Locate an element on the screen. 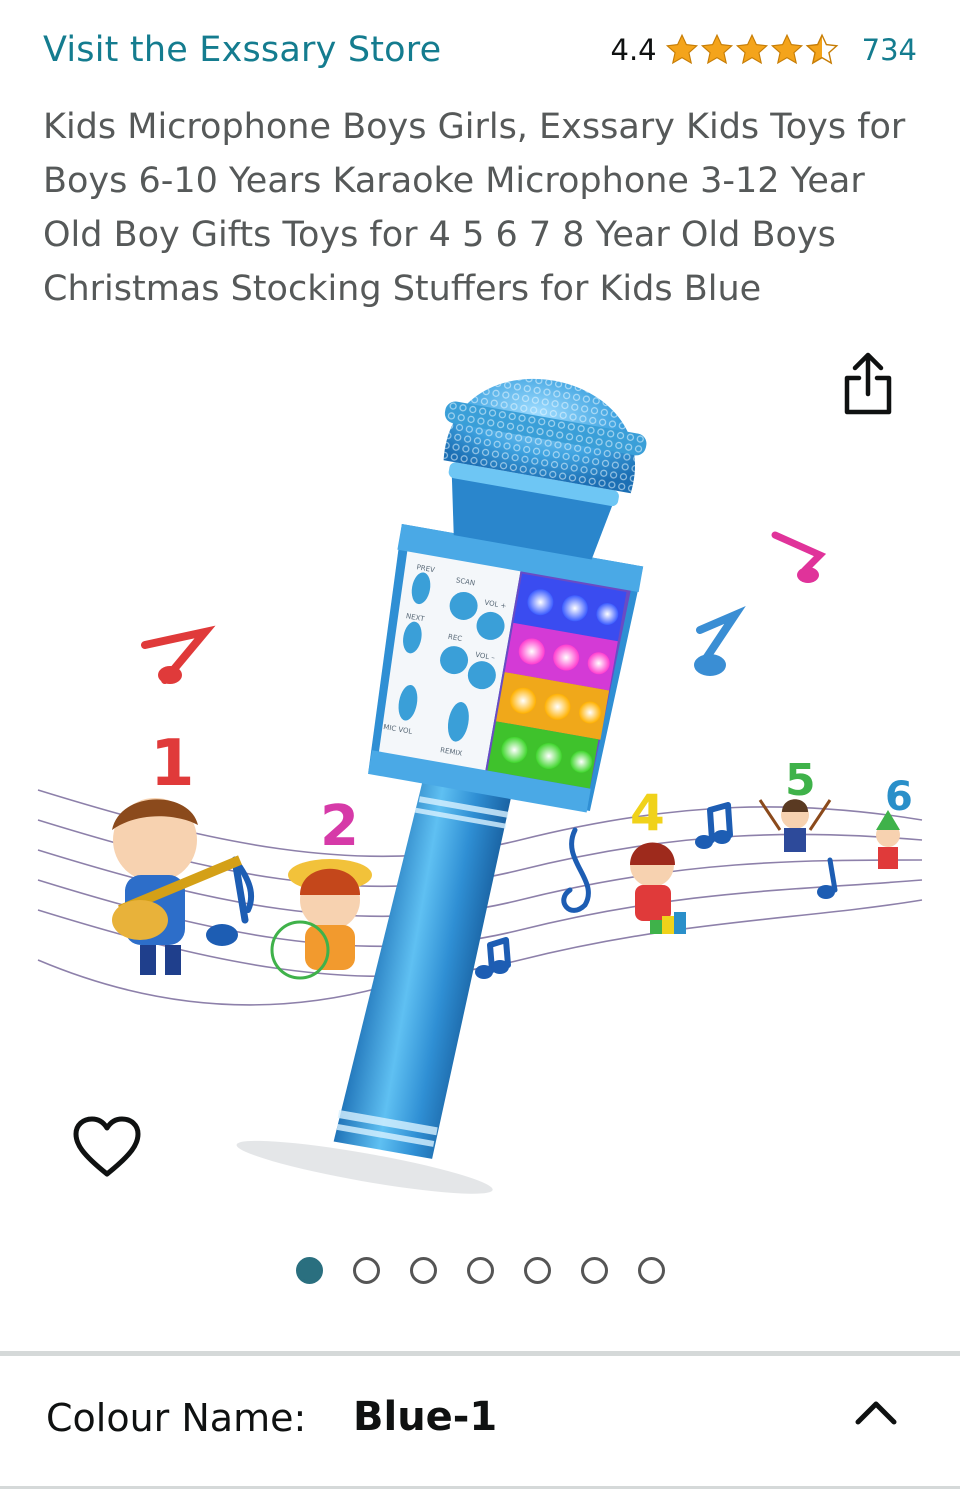  variant-label: Colour Name: is located at coordinates (176, 1418).